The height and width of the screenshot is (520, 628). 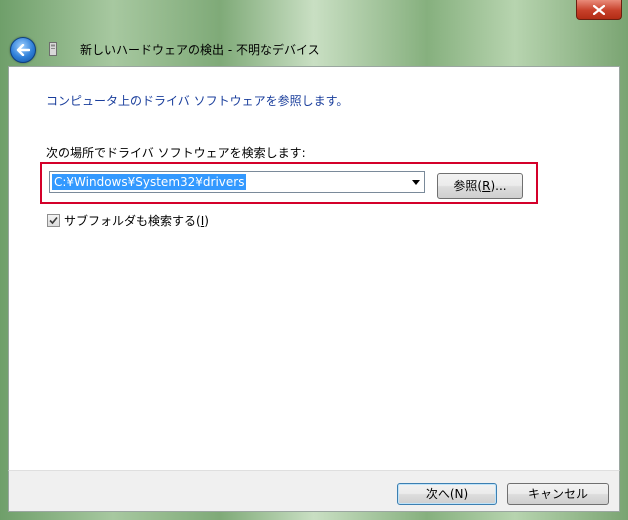 I want to click on include-subfolders-checkbox, so click(x=53, y=220).